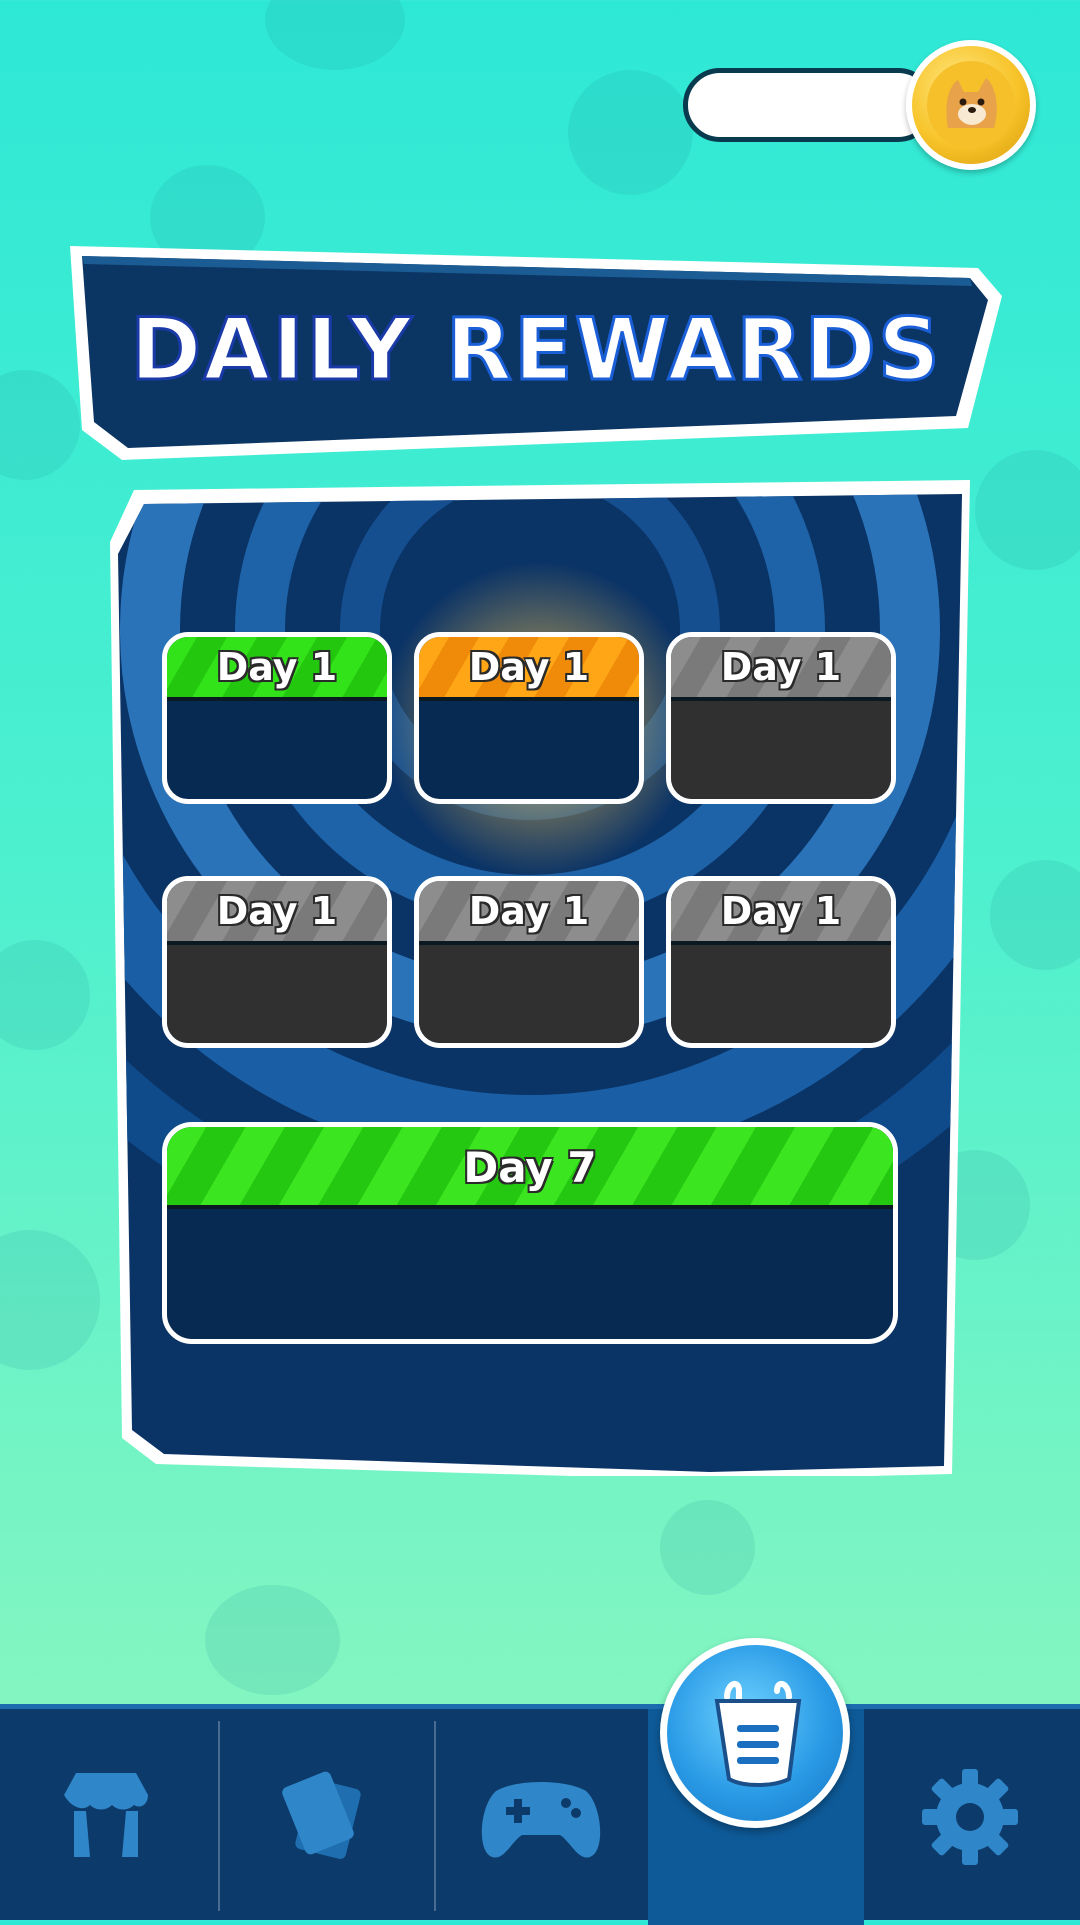 This screenshot has width=1080, height=1925. I want to click on bottom-nav, so click(540, 1814).